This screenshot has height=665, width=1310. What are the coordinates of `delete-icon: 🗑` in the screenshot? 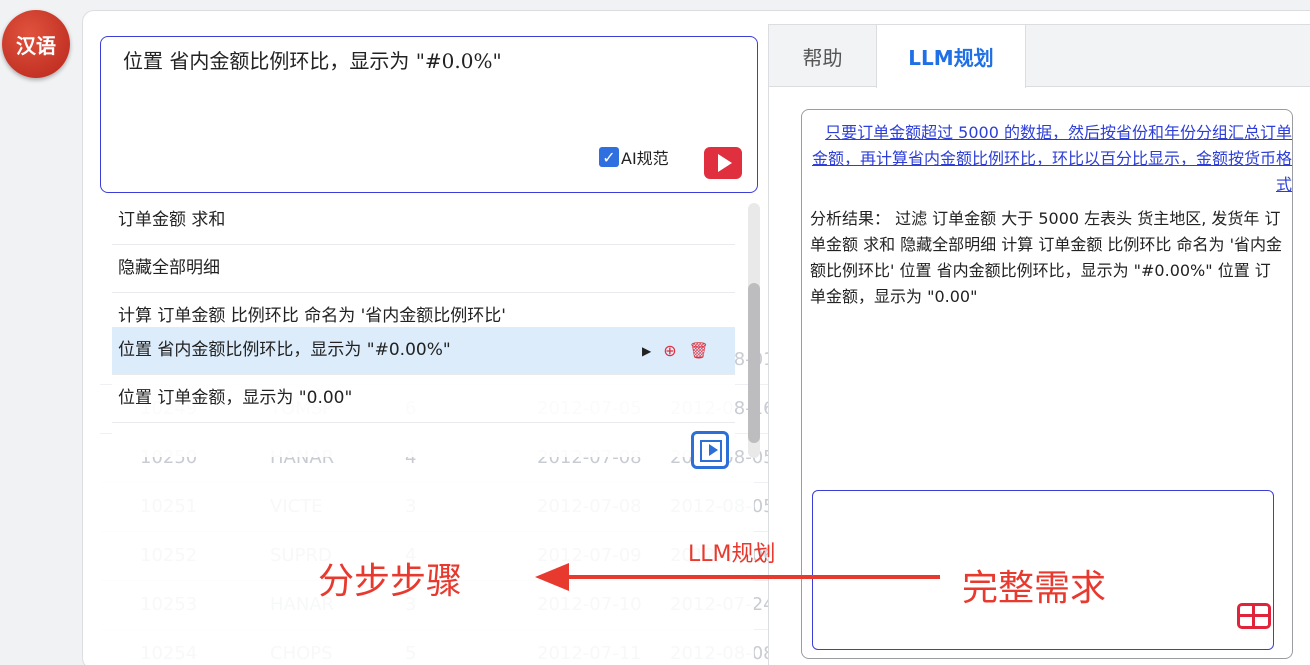 It's located at (699, 350).